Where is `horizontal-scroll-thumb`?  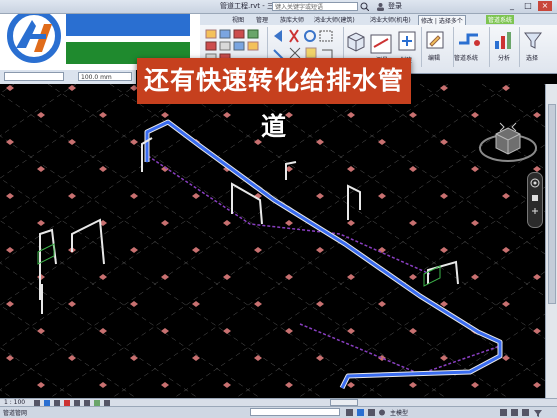
horizontal-scroll-thumb is located at coordinates (344, 402).